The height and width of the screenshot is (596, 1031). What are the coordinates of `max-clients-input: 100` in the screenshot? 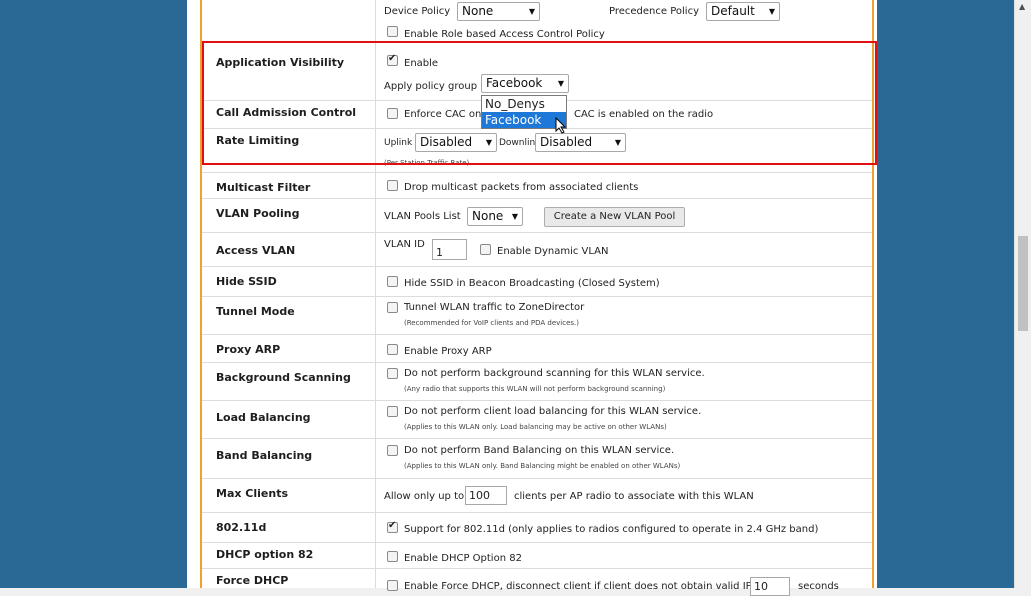 It's located at (486, 495).